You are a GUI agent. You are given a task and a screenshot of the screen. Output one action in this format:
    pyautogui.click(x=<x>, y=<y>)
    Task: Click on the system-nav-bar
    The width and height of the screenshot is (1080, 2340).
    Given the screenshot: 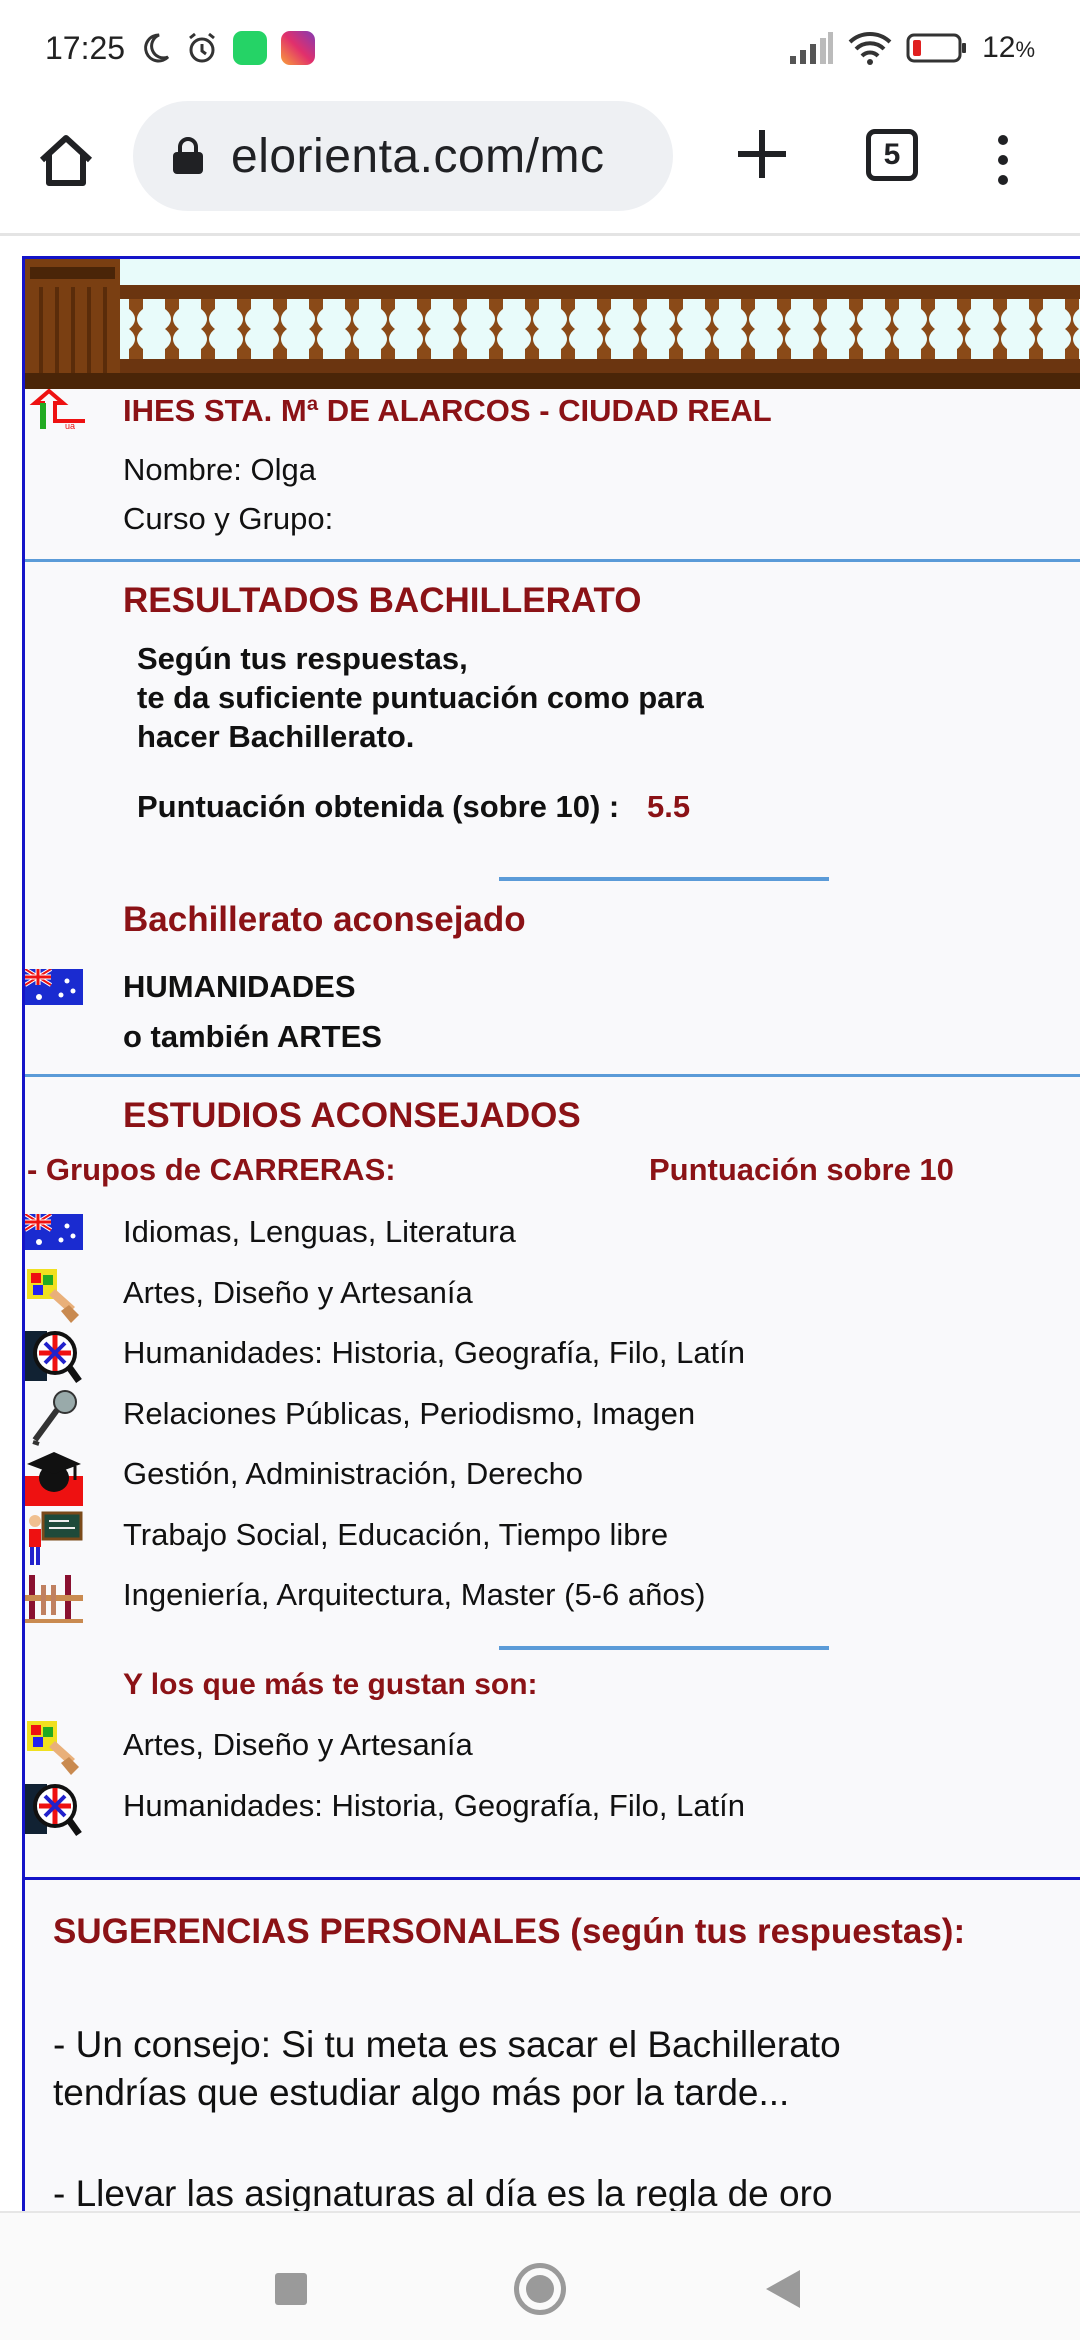 What is the action you would take?
    pyautogui.click(x=540, y=2275)
    